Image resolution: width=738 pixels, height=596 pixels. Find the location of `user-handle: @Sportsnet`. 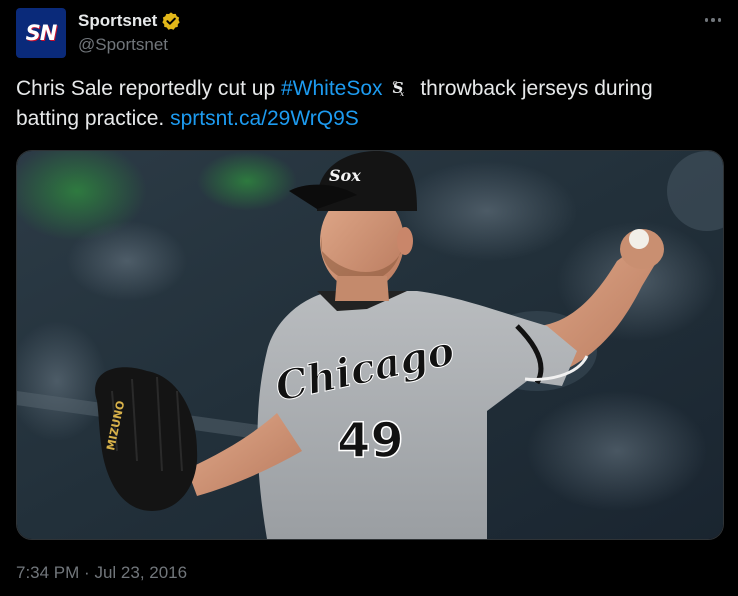

user-handle: @Sportsnet is located at coordinates (123, 45).